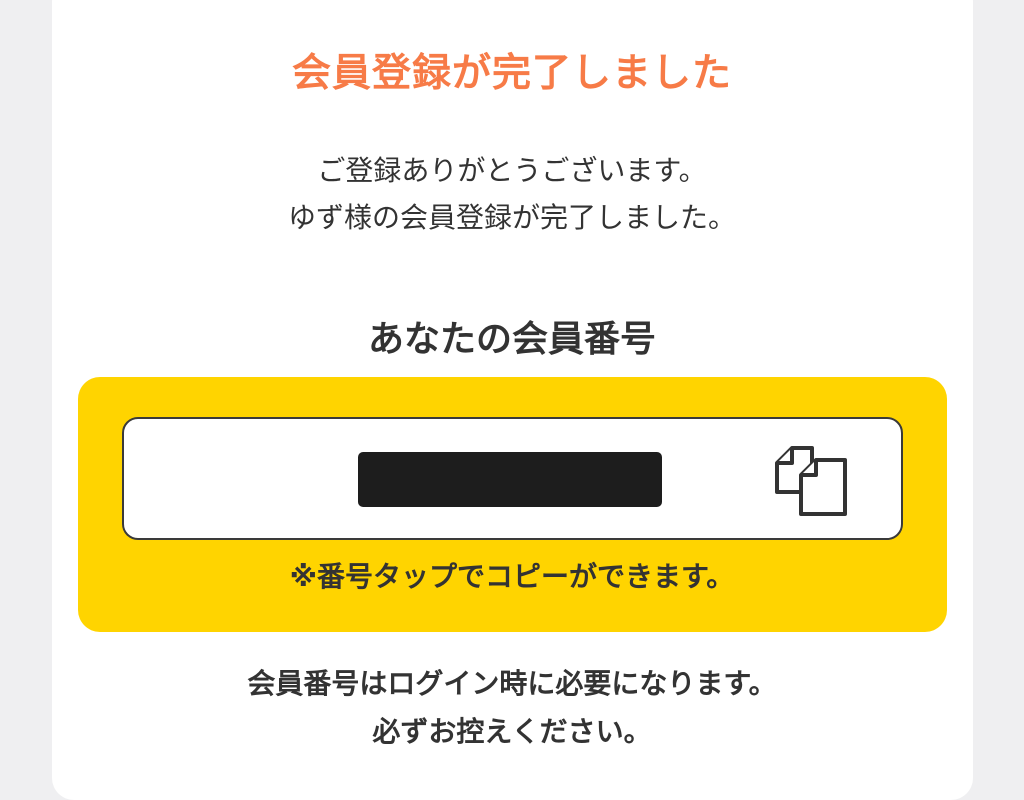 This screenshot has width=1024, height=800. I want to click on page-title: 会員登録が完了しました, so click(511, 73).